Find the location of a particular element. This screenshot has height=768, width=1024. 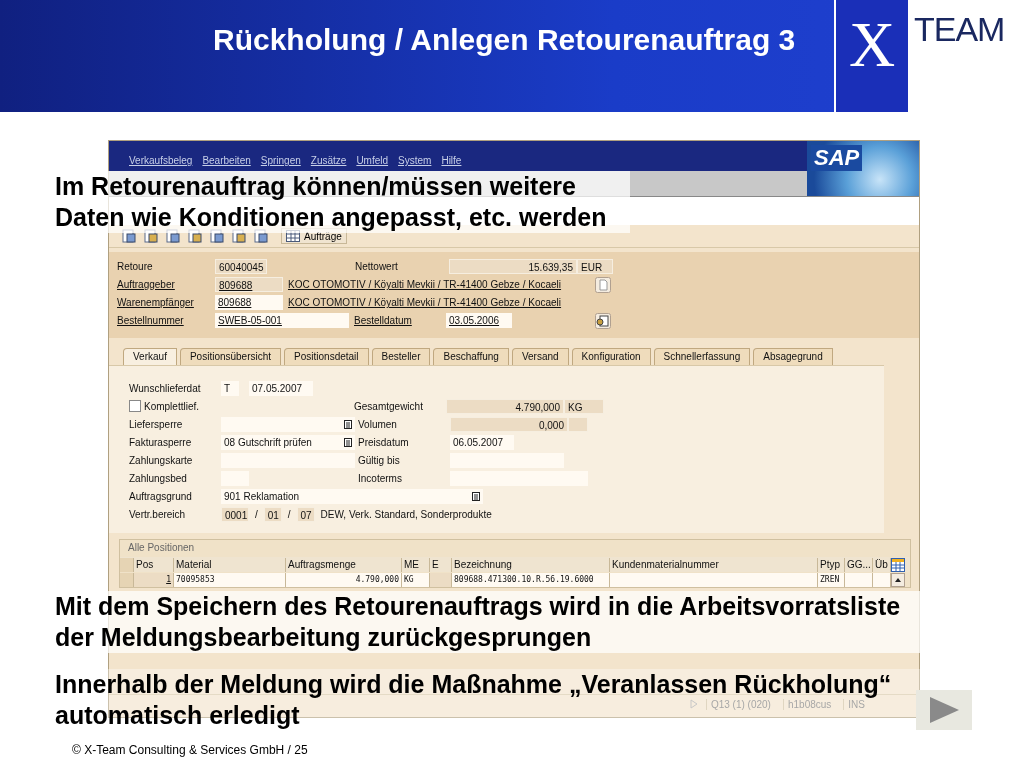

field-label: Preisdatum is located at coordinates (384, 442).